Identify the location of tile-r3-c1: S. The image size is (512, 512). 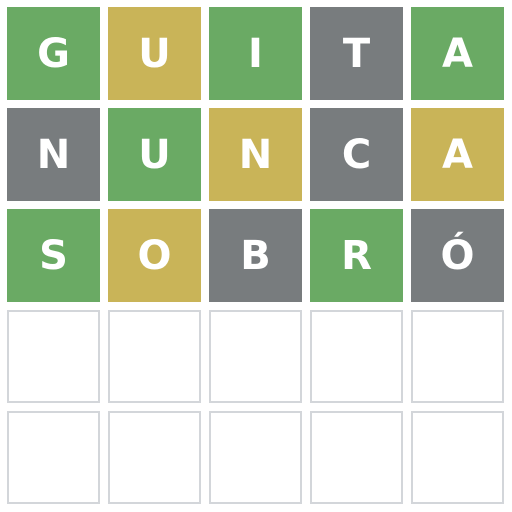
(53, 255).